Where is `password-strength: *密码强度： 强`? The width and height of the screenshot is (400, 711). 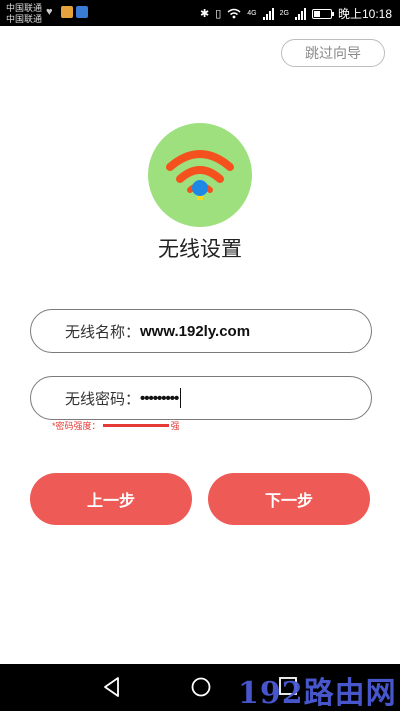
password-strength: *密码强度： 强 is located at coordinates (116, 425).